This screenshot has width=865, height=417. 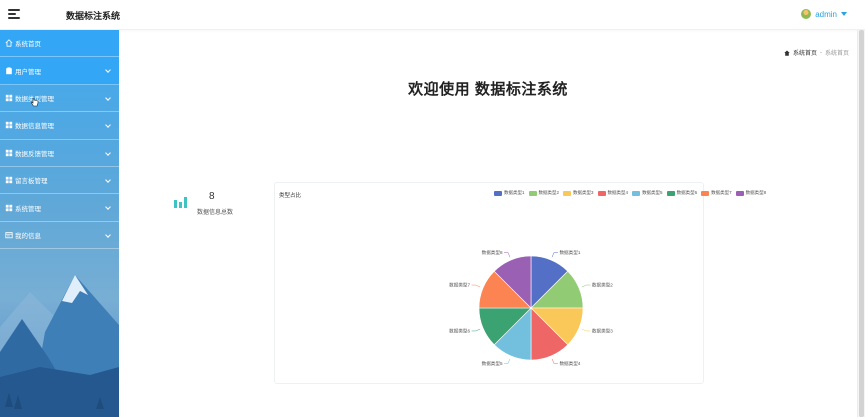 What do you see at coordinates (180, 202) in the screenshot?
I see `bar-chart-icon` at bounding box center [180, 202].